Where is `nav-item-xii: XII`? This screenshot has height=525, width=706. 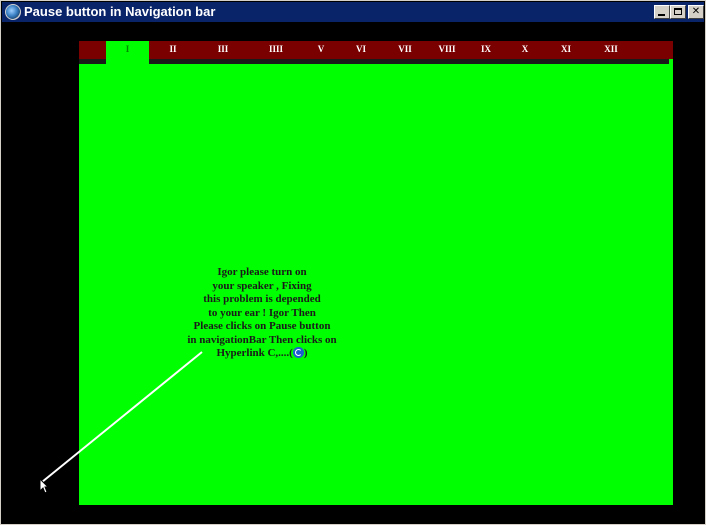
nav-item-xii: XII is located at coordinates (611, 50).